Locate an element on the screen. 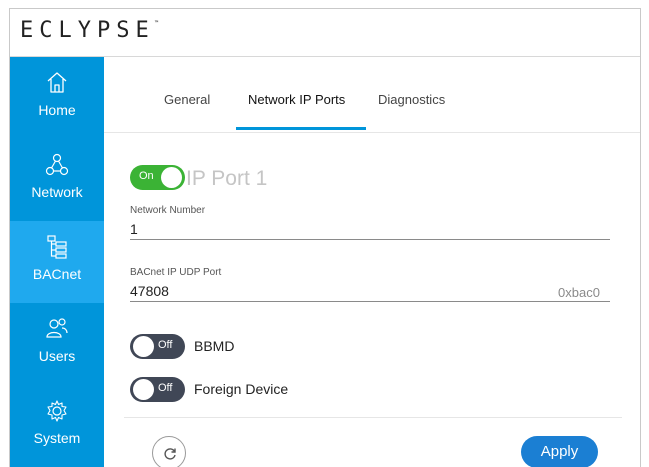 Image resolution: width=649 pixels, height=467 pixels. udp-port-label: BACnet IP UDP Port is located at coordinates (176, 272).